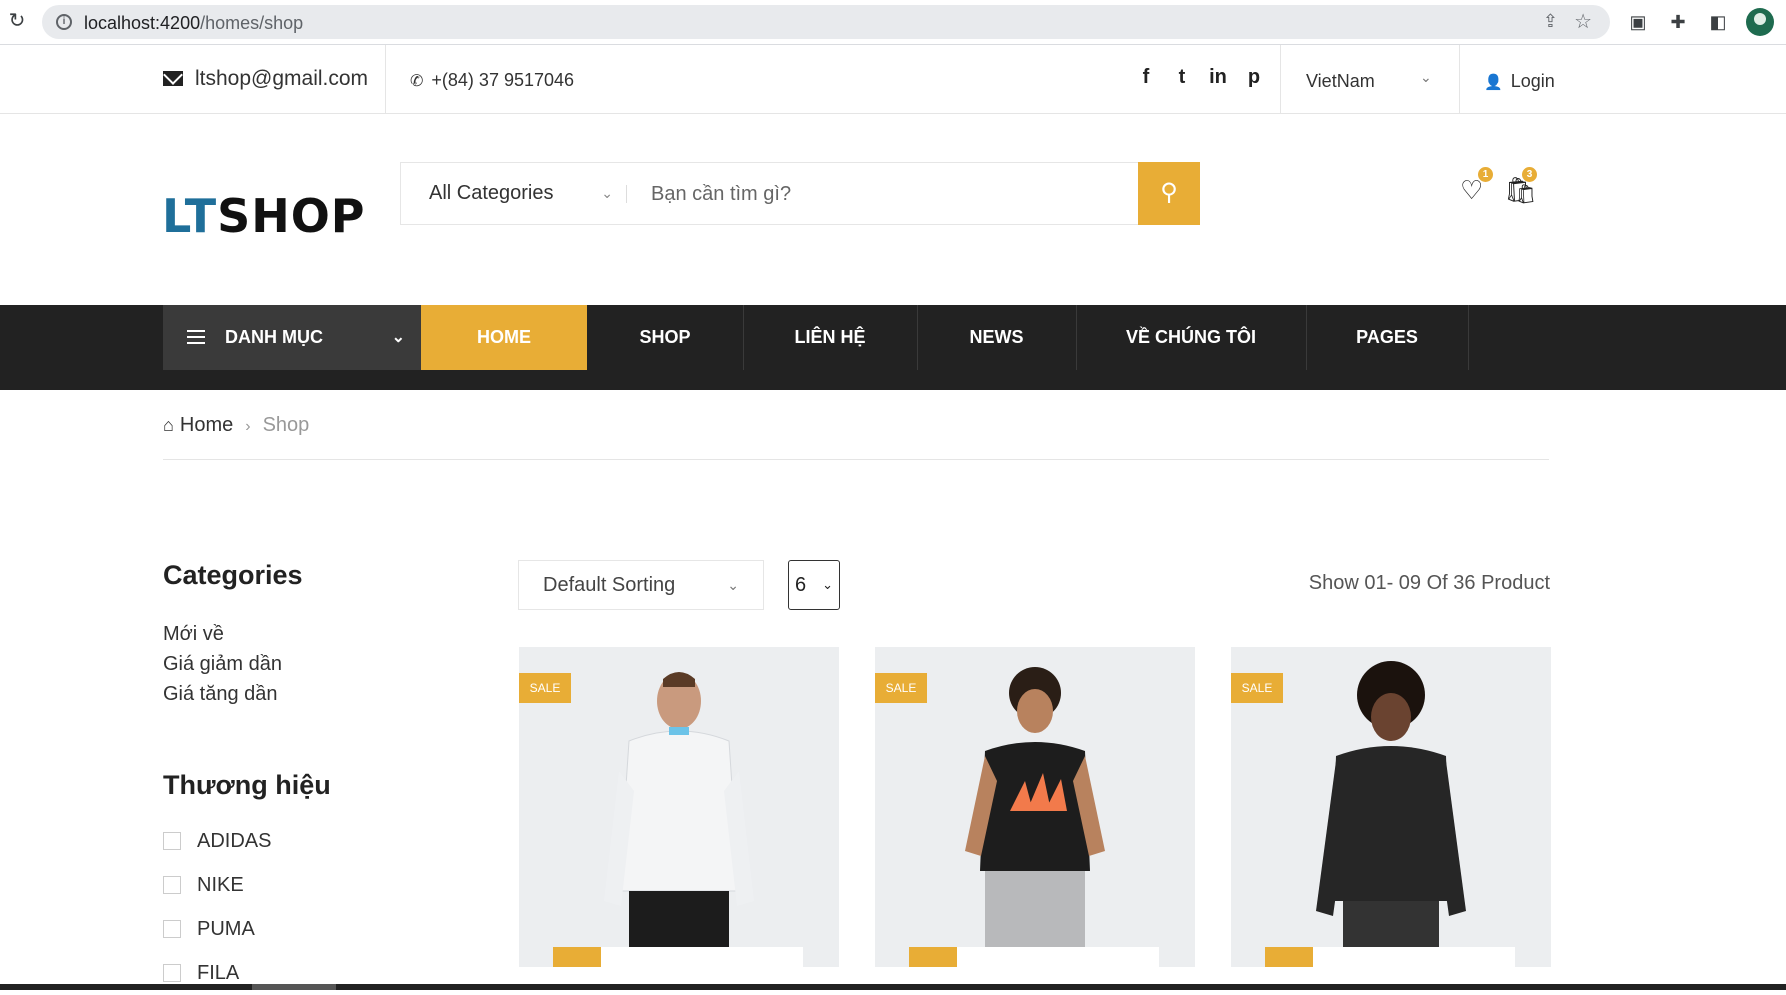 The height and width of the screenshot is (995, 1786). Describe the element at coordinates (504, 337) in the screenshot. I see `nav-home: HOME` at that location.